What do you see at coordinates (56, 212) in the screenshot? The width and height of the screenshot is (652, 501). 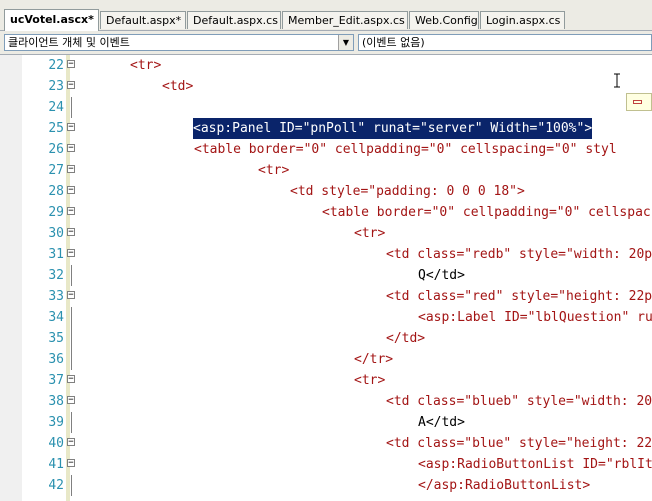 I see `line-number: 29` at bounding box center [56, 212].